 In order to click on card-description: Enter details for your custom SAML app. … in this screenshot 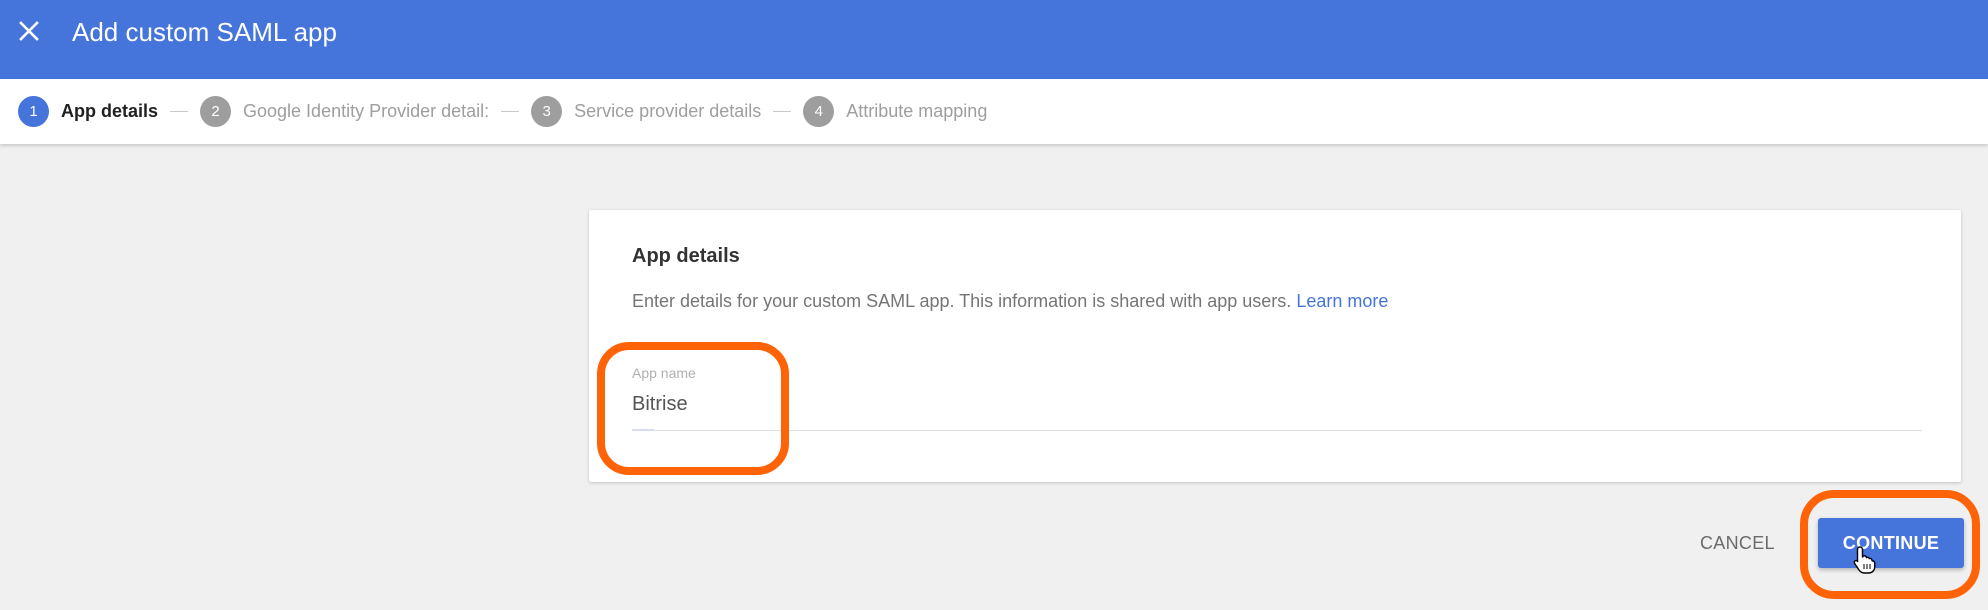, I will do `click(1010, 301)`.